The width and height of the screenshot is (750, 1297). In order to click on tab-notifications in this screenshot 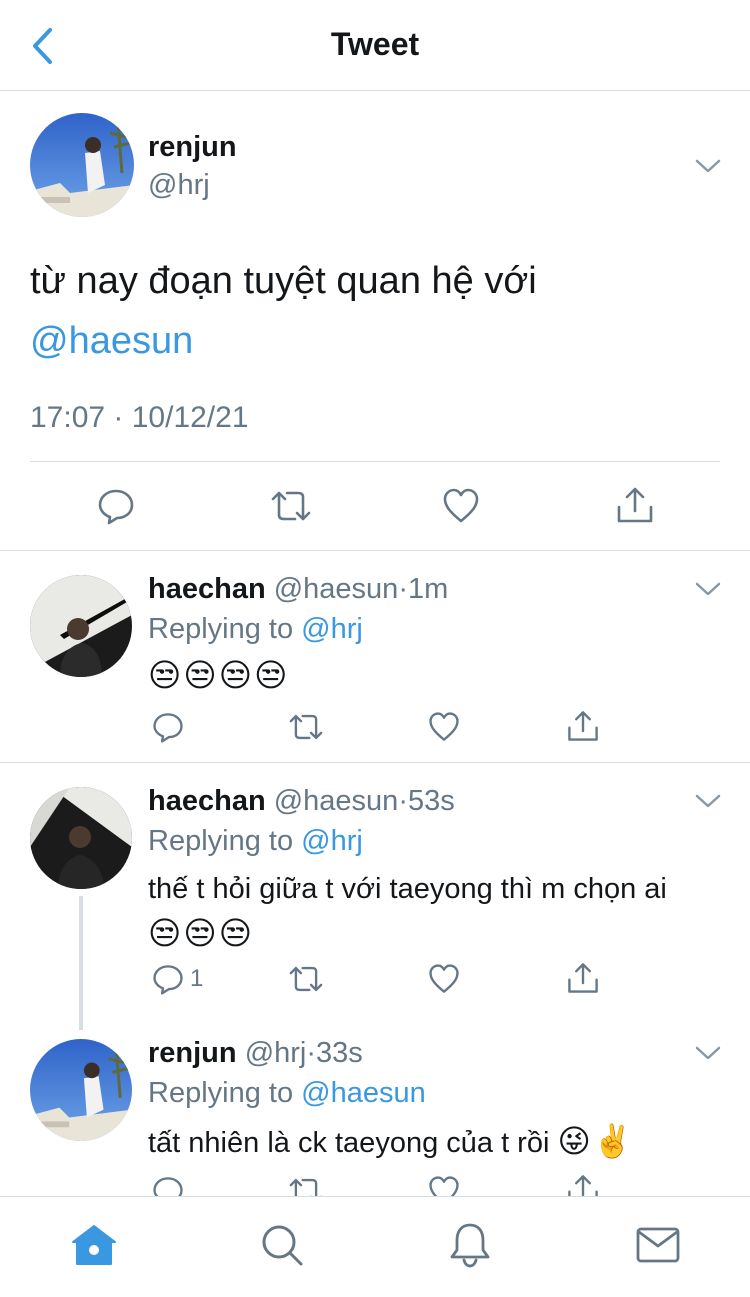, I will do `click(470, 1245)`.